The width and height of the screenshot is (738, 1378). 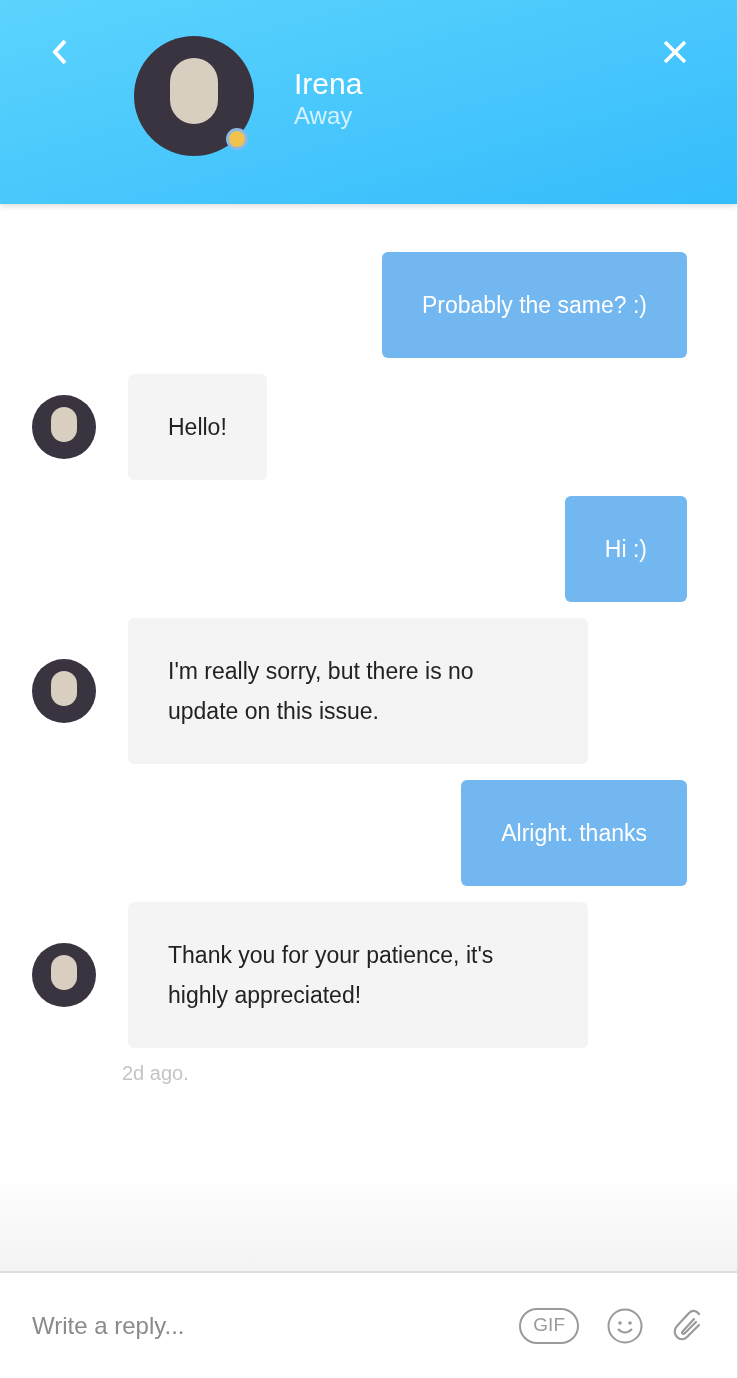 What do you see at coordinates (625, 549) in the screenshot?
I see `sent-message: Hi :)` at bounding box center [625, 549].